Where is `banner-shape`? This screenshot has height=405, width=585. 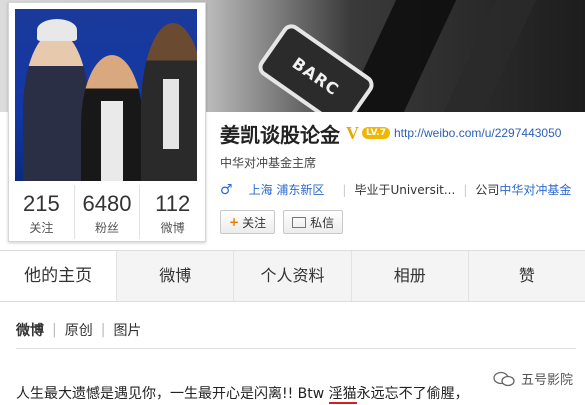 banner-shape is located at coordinates (490, 56).